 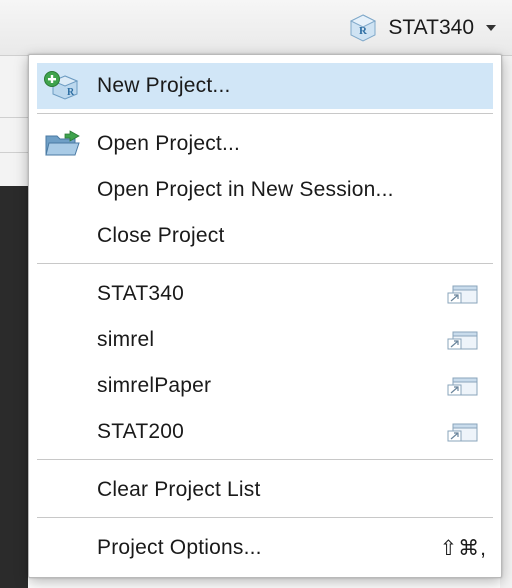 What do you see at coordinates (265, 294) in the screenshot?
I see `menu-item-recent-project: STAT340` at bounding box center [265, 294].